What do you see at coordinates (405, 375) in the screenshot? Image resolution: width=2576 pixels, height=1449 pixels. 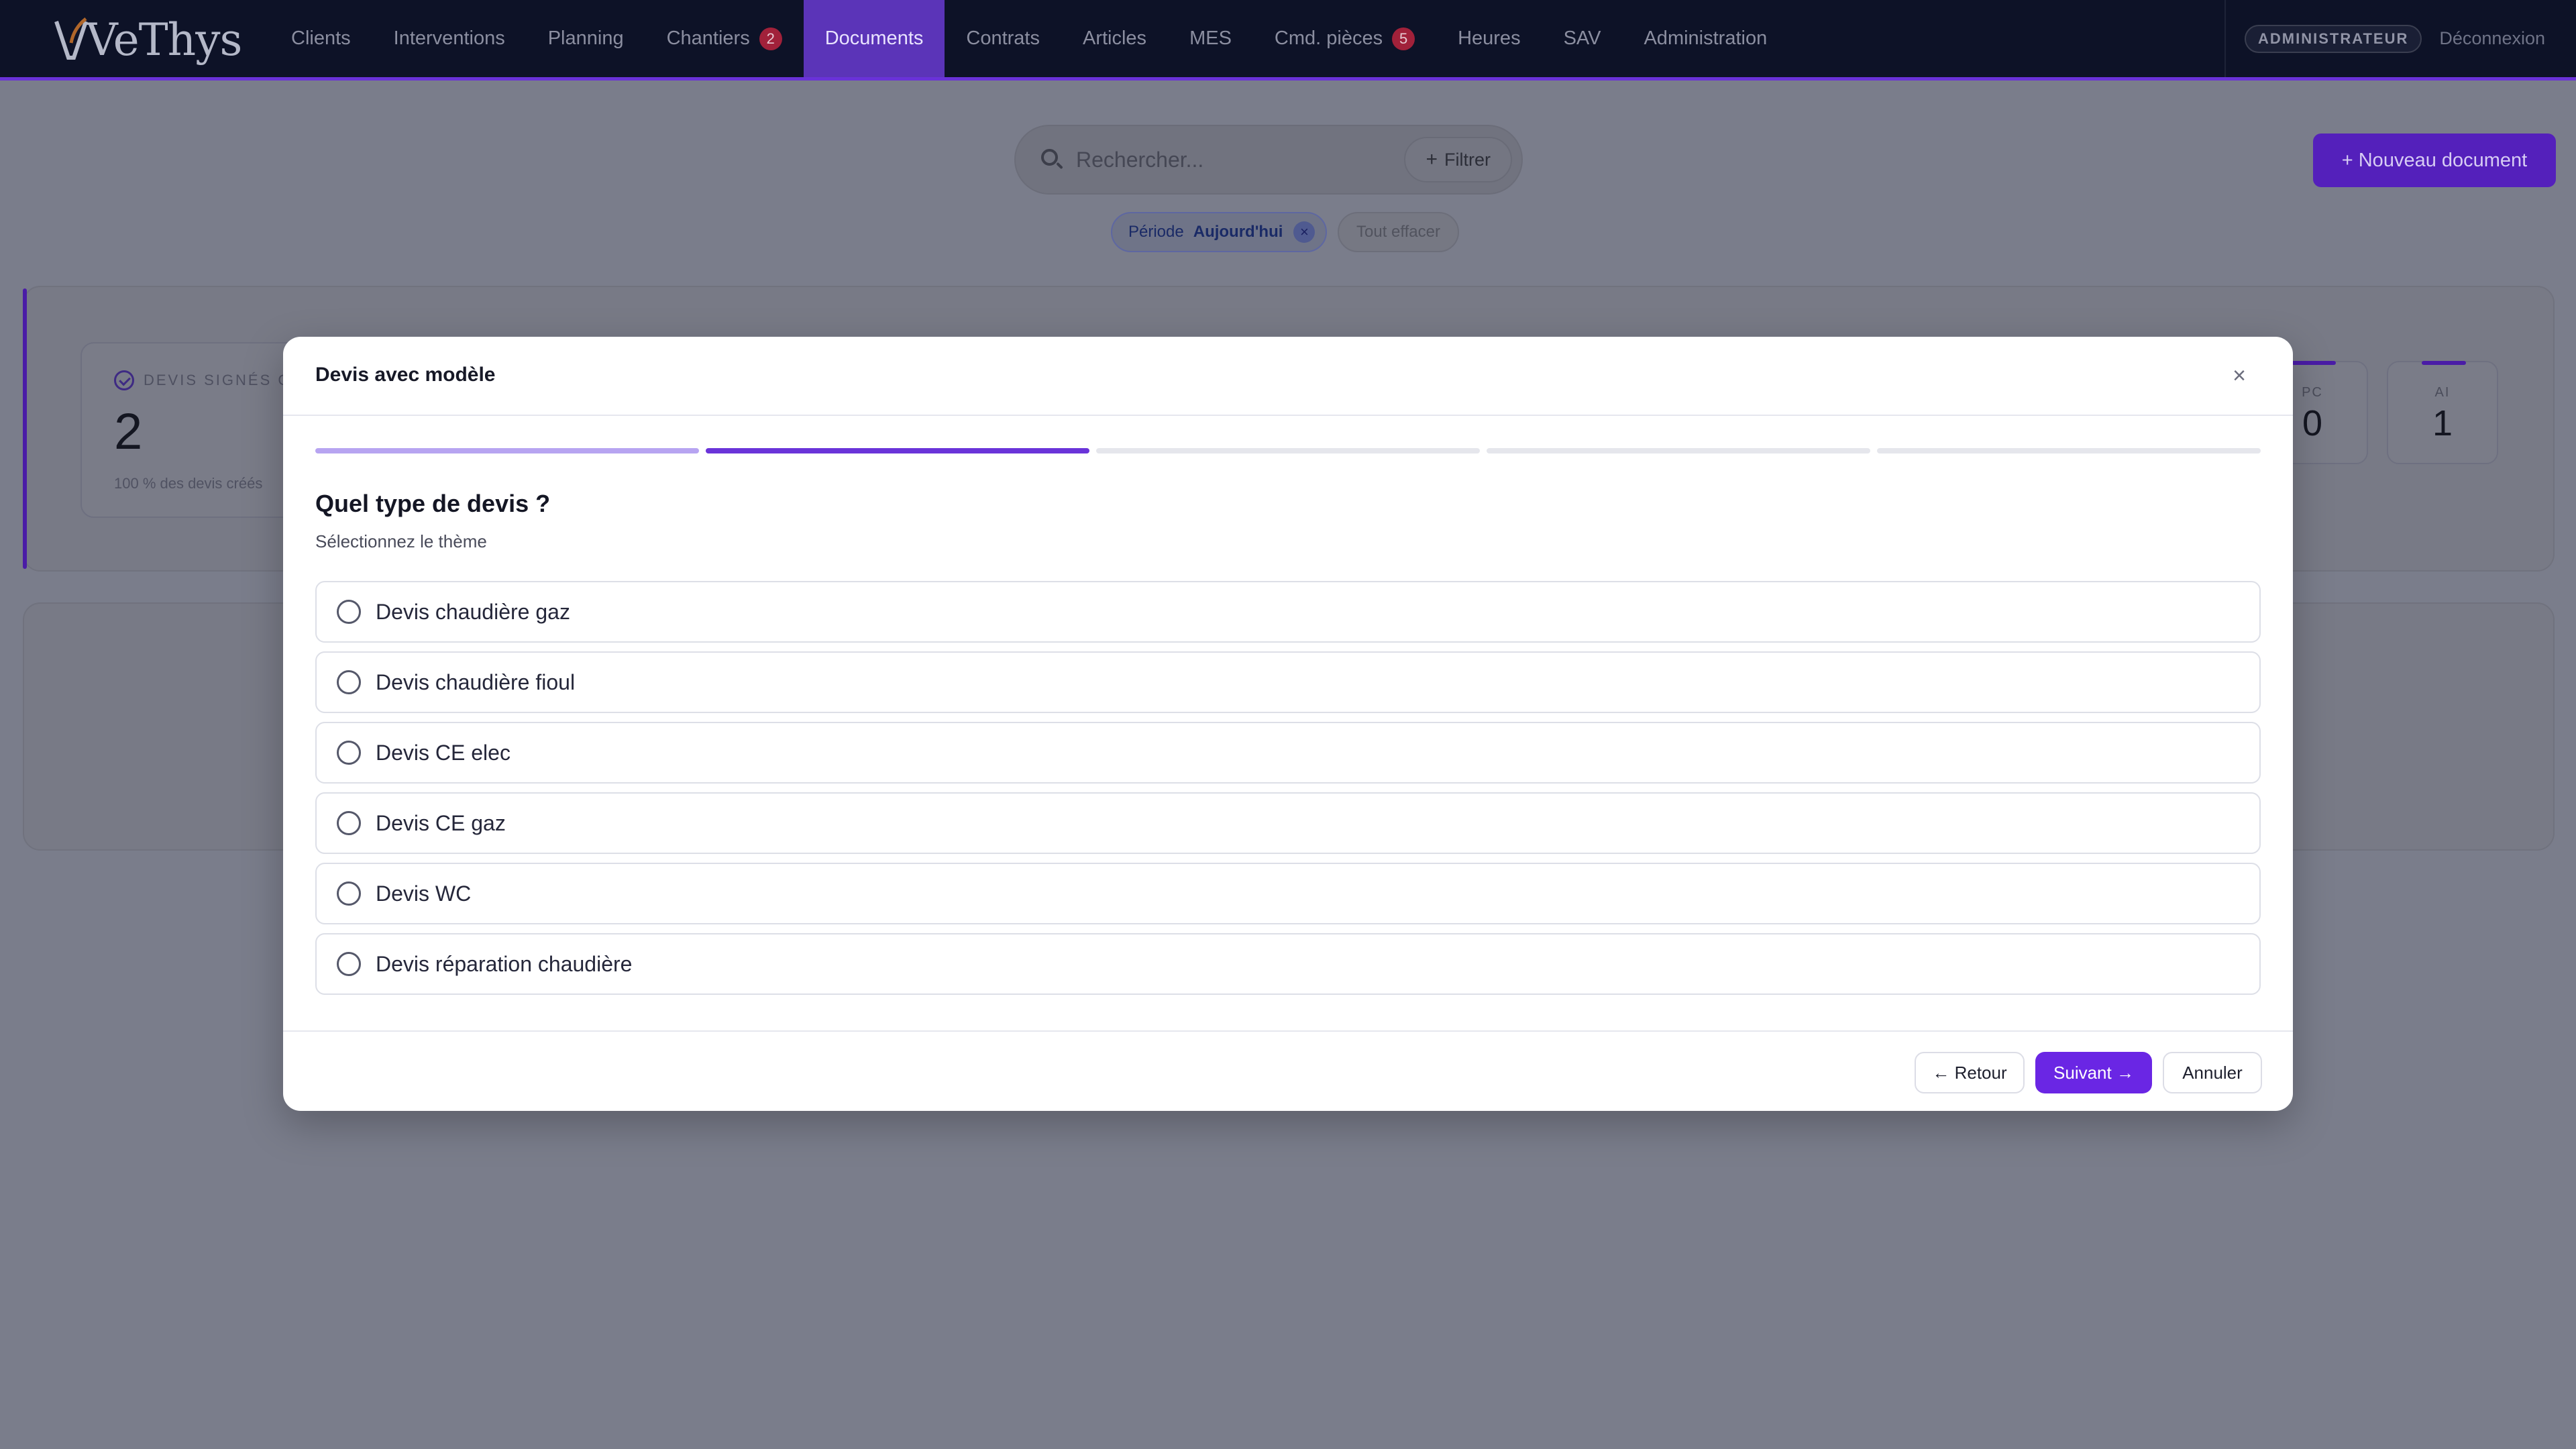 I see `dialog-title: Devis avec modèle` at bounding box center [405, 375].